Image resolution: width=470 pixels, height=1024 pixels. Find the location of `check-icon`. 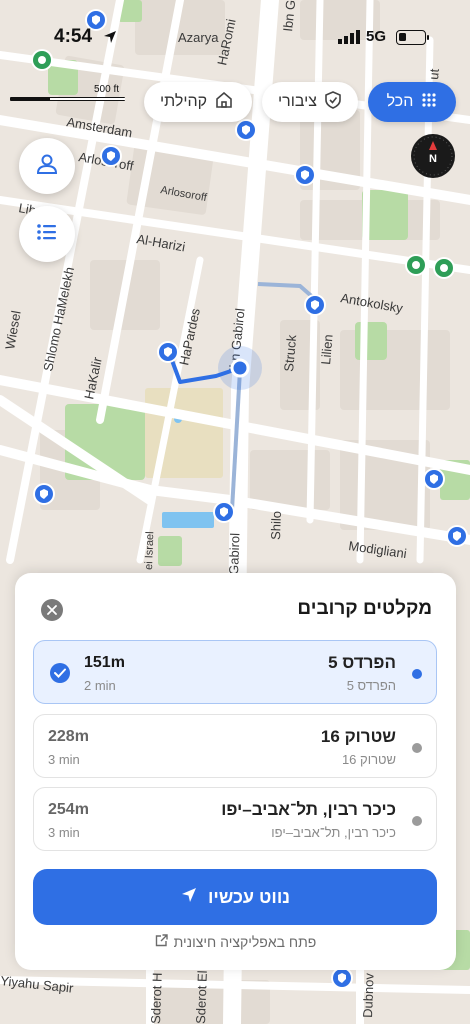

check-icon is located at coordinates (60, 673).